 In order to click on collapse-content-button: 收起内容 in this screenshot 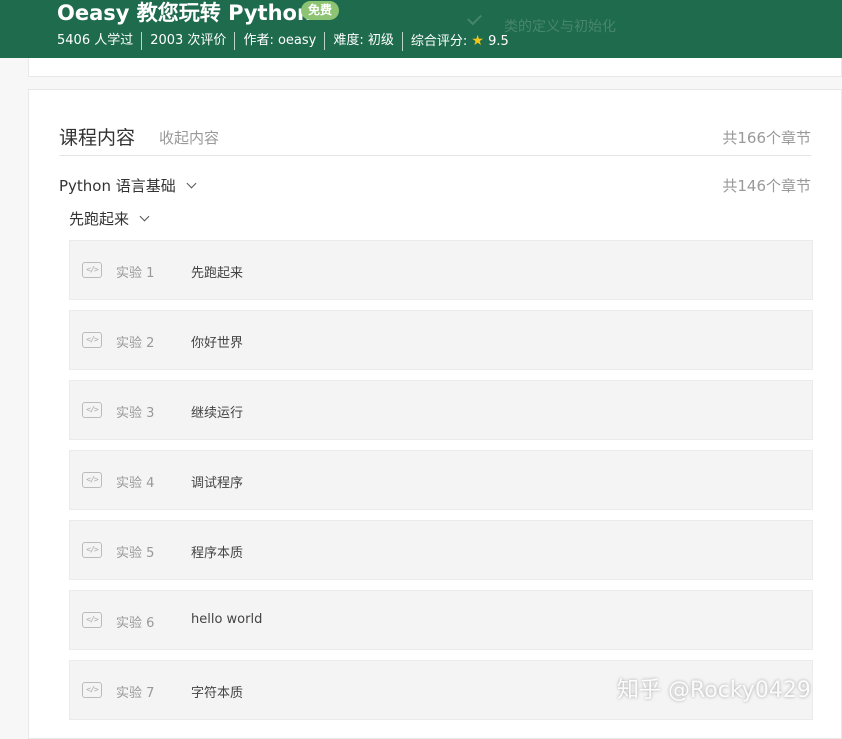, I will do `click(189, 137)`.